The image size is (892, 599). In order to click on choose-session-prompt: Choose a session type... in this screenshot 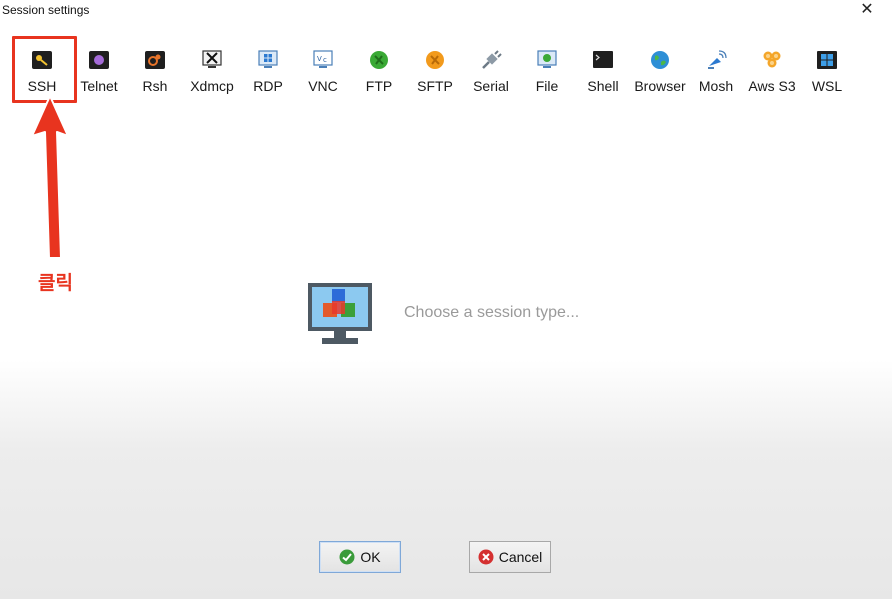, I will do `click(492, 312)`.